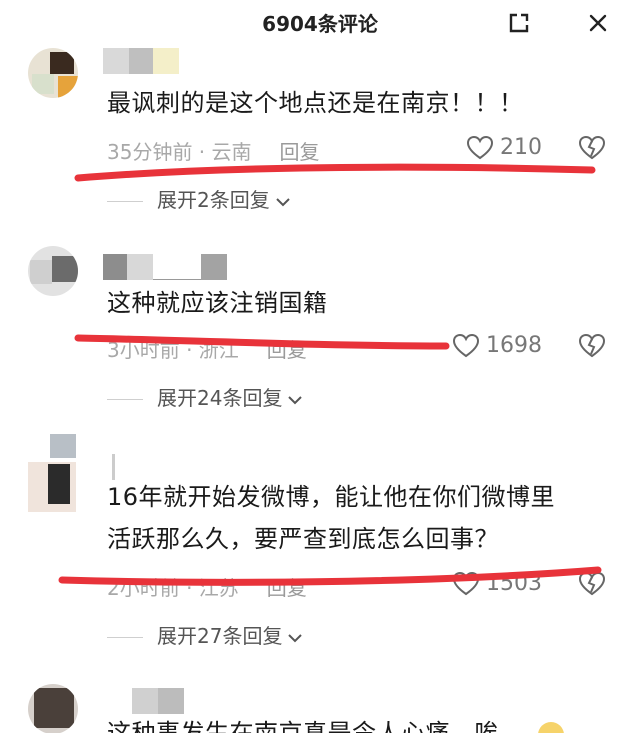  What do you see at coordinates (303, 539) in the screenshot?
I see `comment-text-line2: 活跃那么久，要严查到底怎么回事？` at bounding box center [303, 539].